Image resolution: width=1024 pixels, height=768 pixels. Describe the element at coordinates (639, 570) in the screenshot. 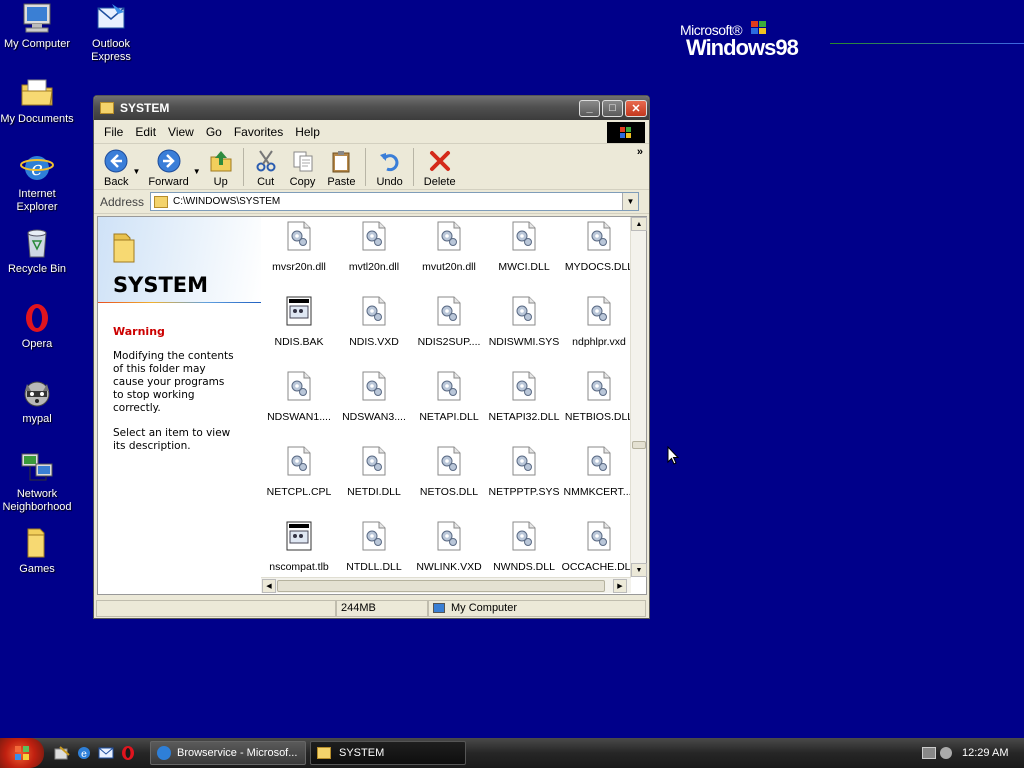

I see `scroll-down-arrow-icon: ▼` at that location.